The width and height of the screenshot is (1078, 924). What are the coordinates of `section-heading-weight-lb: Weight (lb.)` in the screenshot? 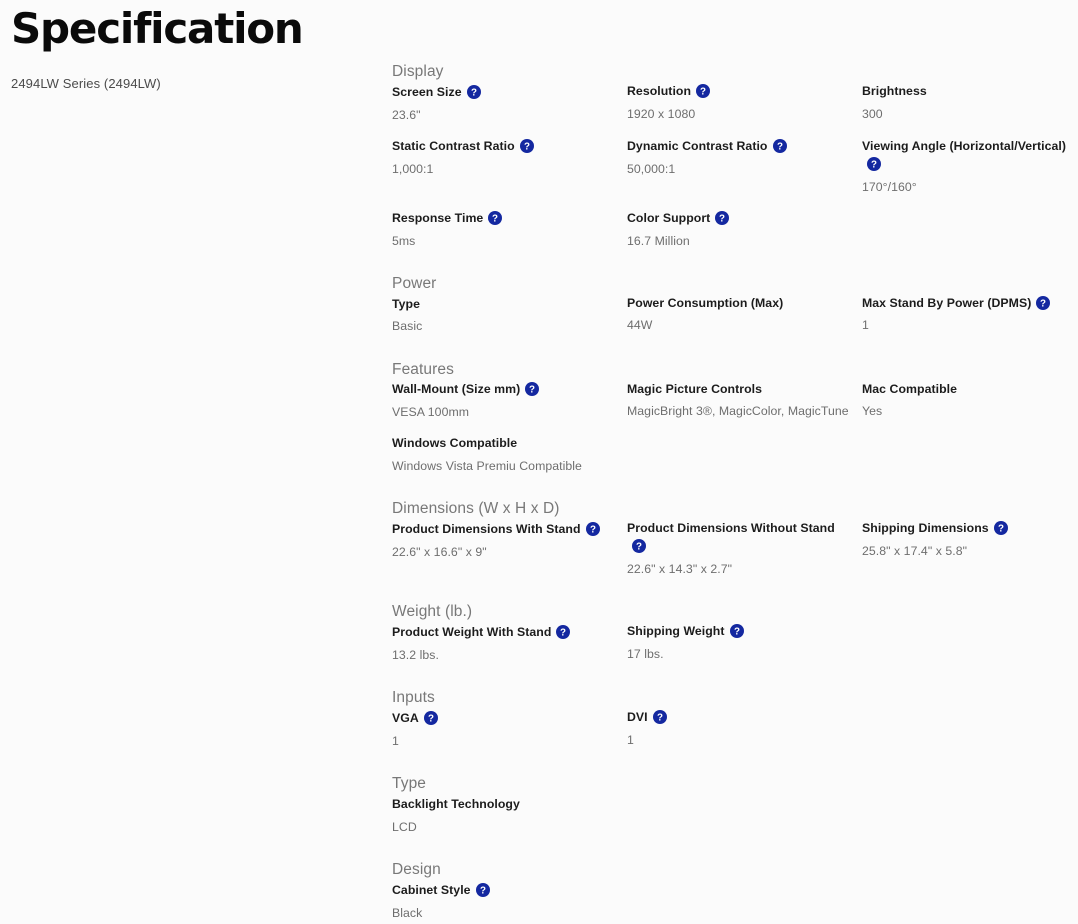 It's located at (432, 612).